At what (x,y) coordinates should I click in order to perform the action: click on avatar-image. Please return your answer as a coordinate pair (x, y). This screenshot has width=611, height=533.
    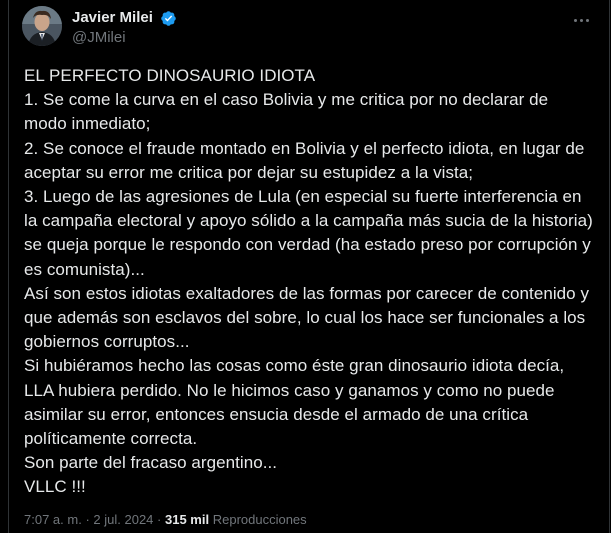
    Looking at the image, I should click on (42, 26).